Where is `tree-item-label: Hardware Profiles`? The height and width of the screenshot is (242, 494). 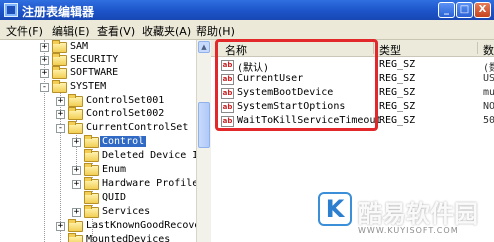 tree-item-label: Hardware Profiles is located at coordinates (153, 183).